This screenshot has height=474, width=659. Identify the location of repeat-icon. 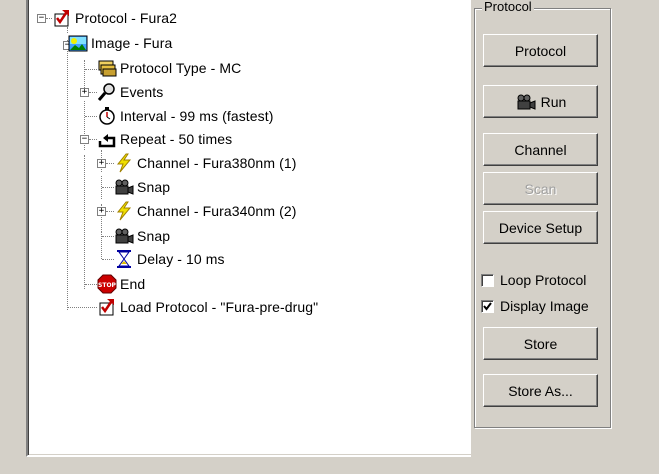
(107, 141).